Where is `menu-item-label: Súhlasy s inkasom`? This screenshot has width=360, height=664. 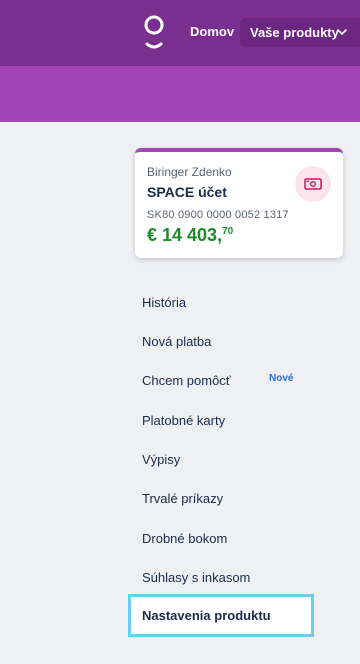
menu-item-label: Súhlasy s inkasom is located at coordinates (196, 577).